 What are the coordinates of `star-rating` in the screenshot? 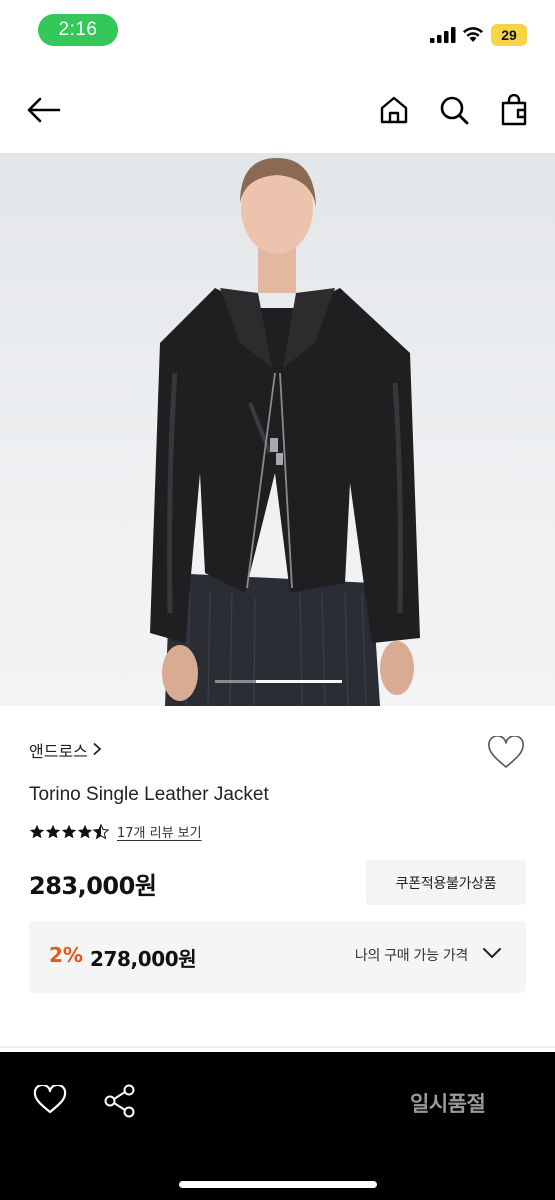 It's located at (69, 831).